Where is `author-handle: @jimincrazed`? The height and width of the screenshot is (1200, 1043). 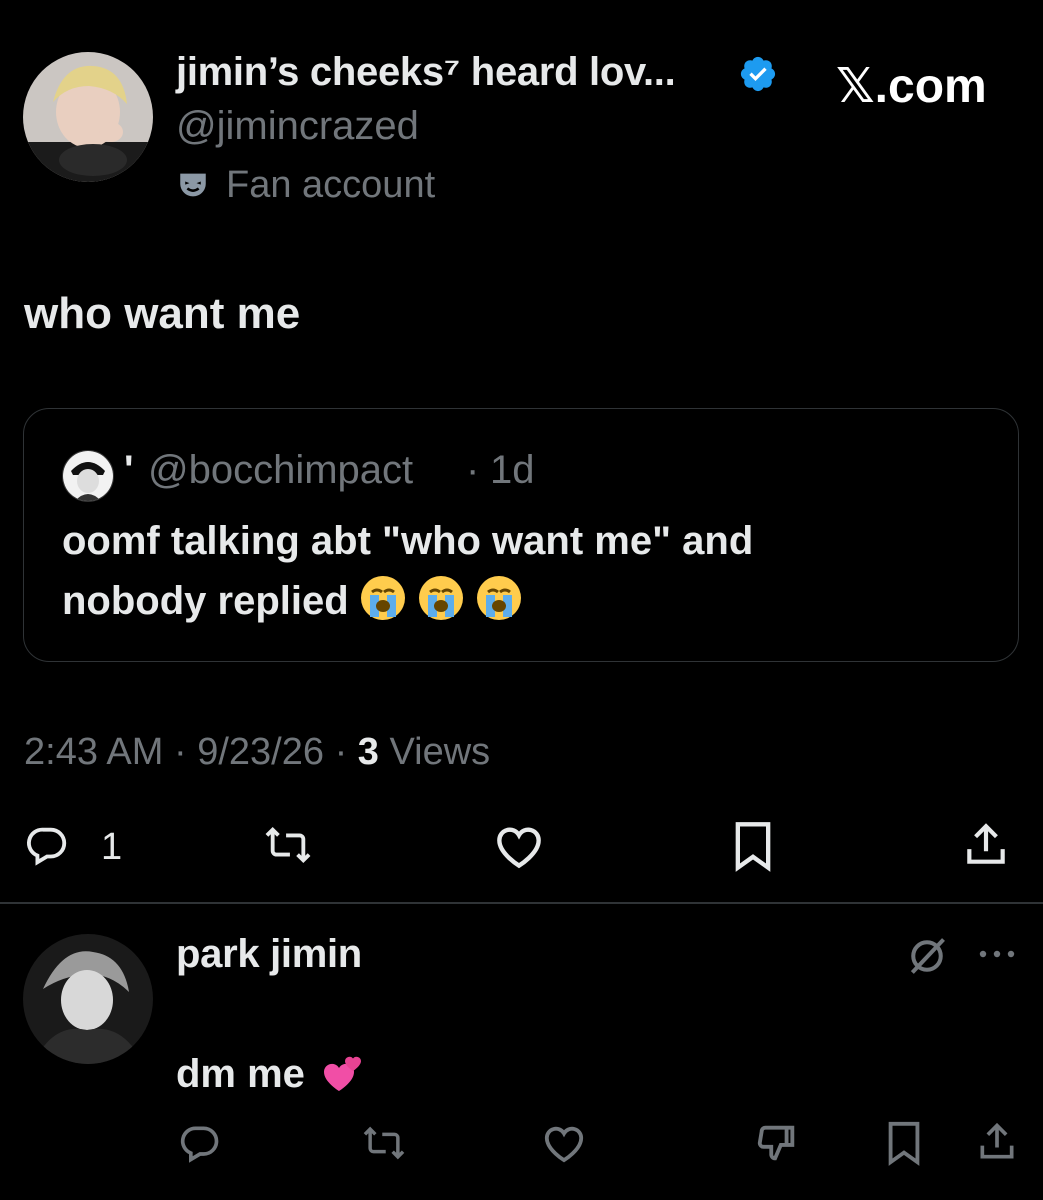 author-handle: @jimincrazed is located at coordinates (297, 126).